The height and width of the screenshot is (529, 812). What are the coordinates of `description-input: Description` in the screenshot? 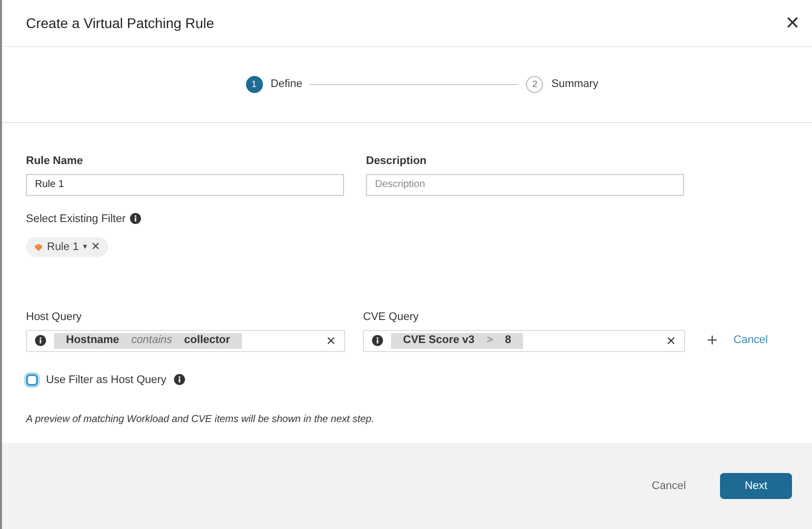 It's located at (525, 185).